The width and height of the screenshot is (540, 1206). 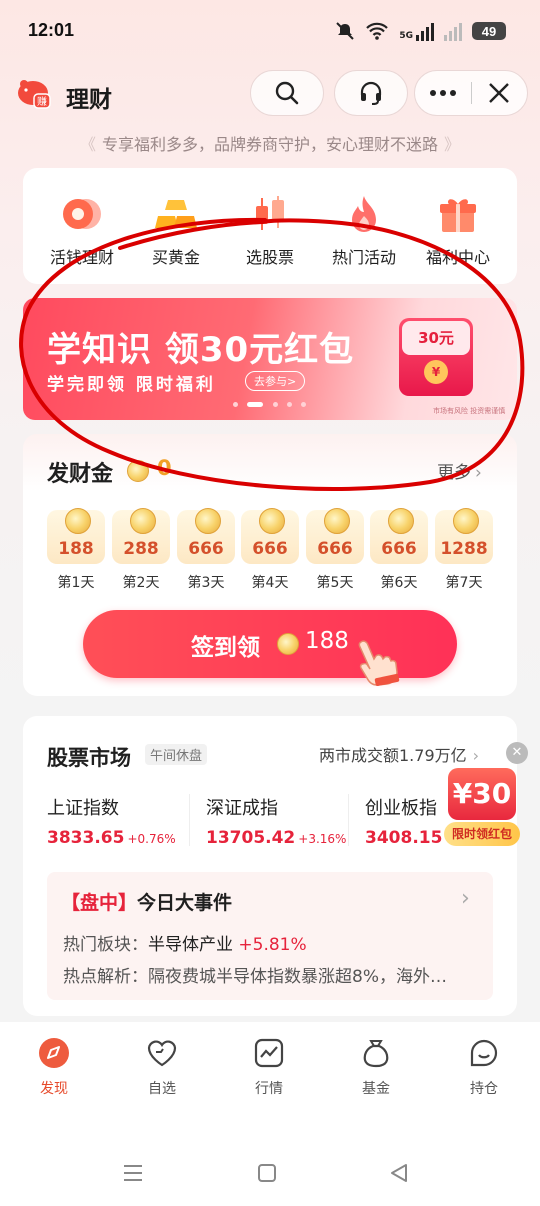 I want to click on index-chinext: 创业板指 3408.15+, so click(x=410, y=821).